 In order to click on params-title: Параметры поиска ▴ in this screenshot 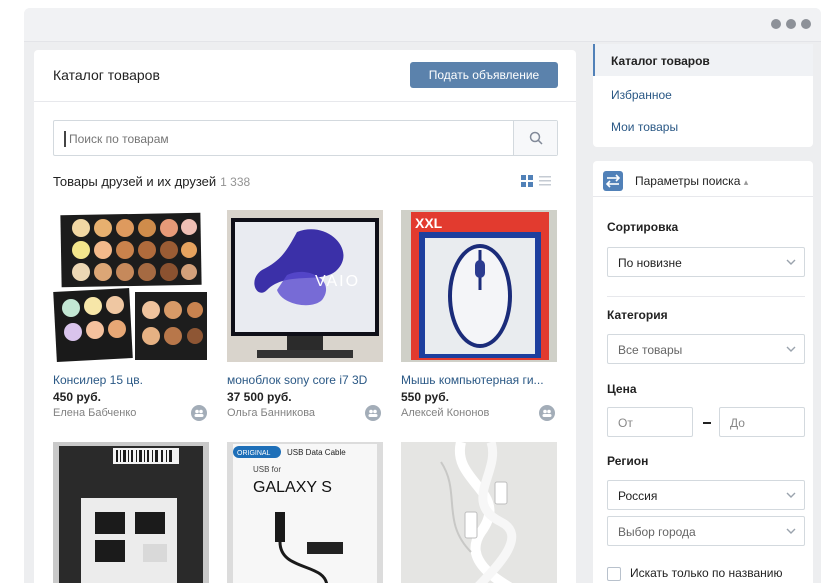, I will do `click(691, 181)`.